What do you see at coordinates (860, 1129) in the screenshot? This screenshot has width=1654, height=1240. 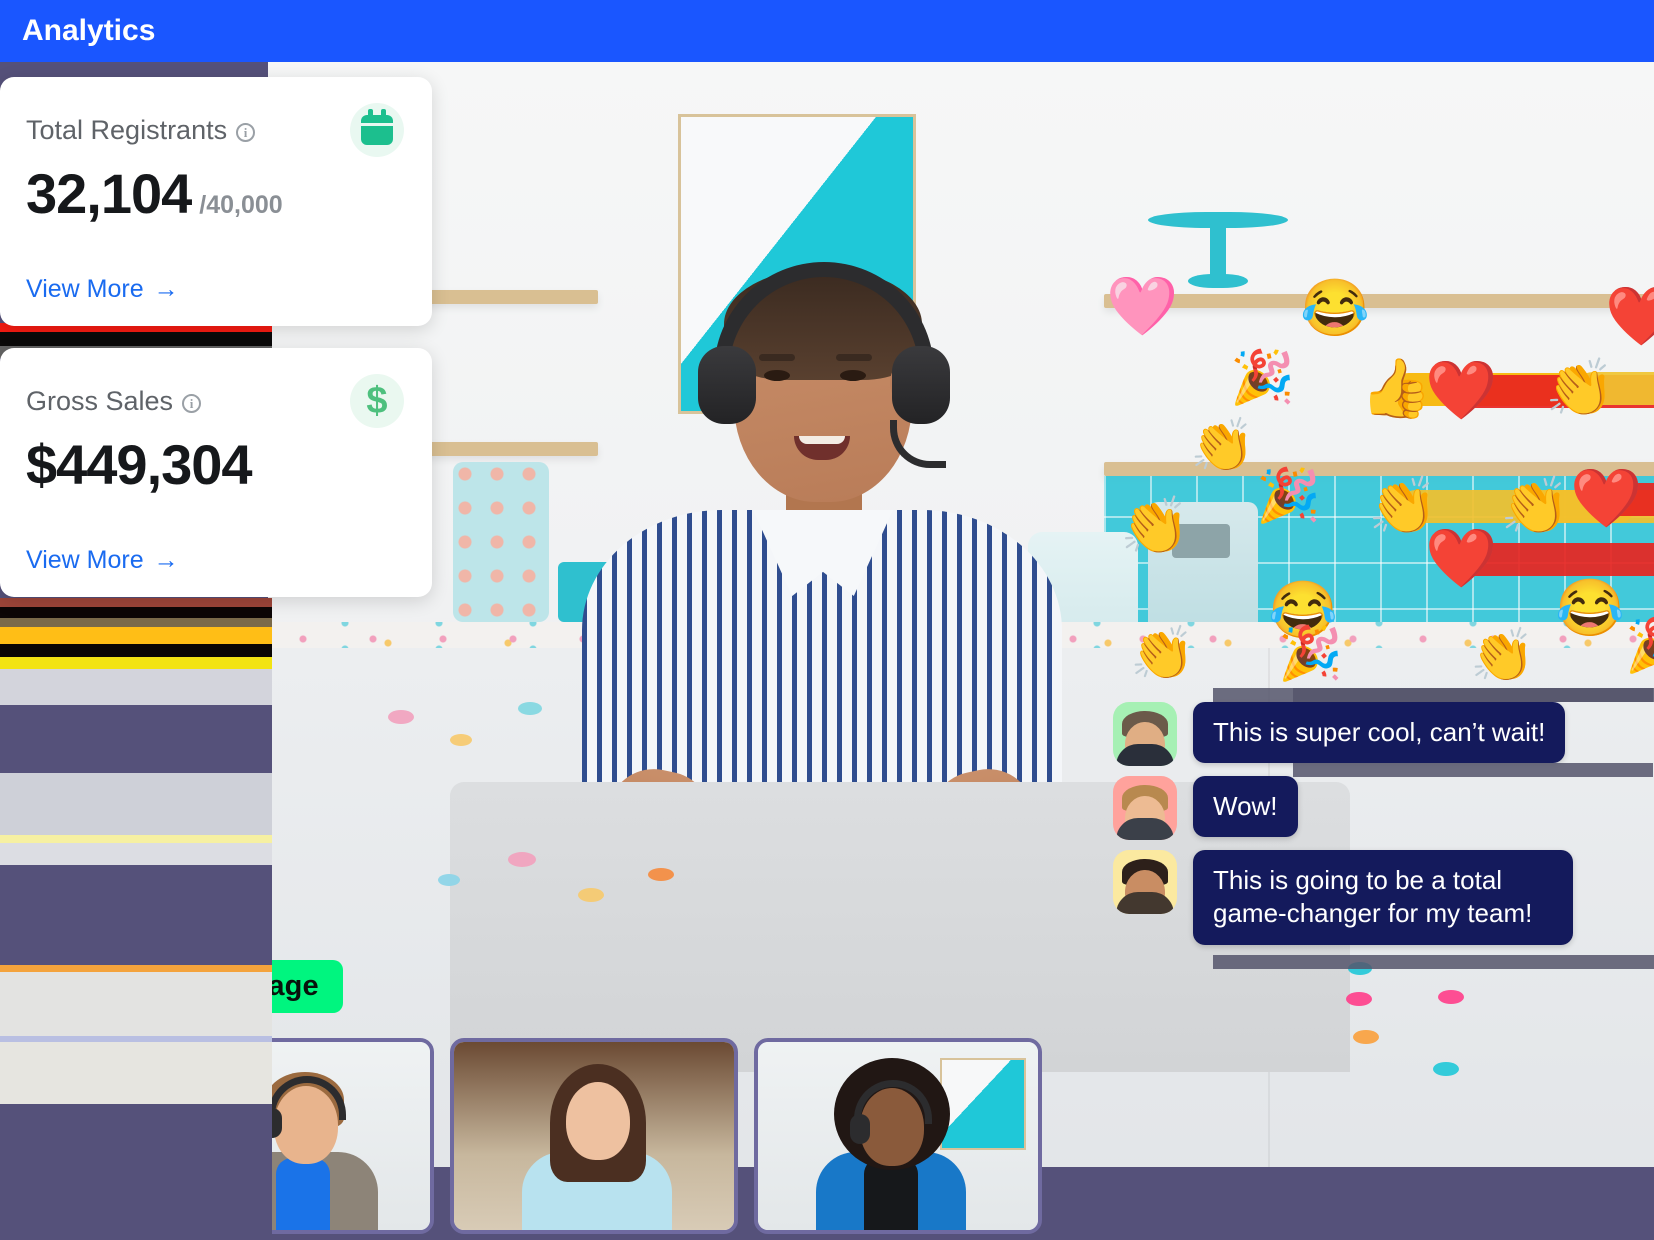 I see `headset-earcup-icon` at bounding box center [860, 1129].